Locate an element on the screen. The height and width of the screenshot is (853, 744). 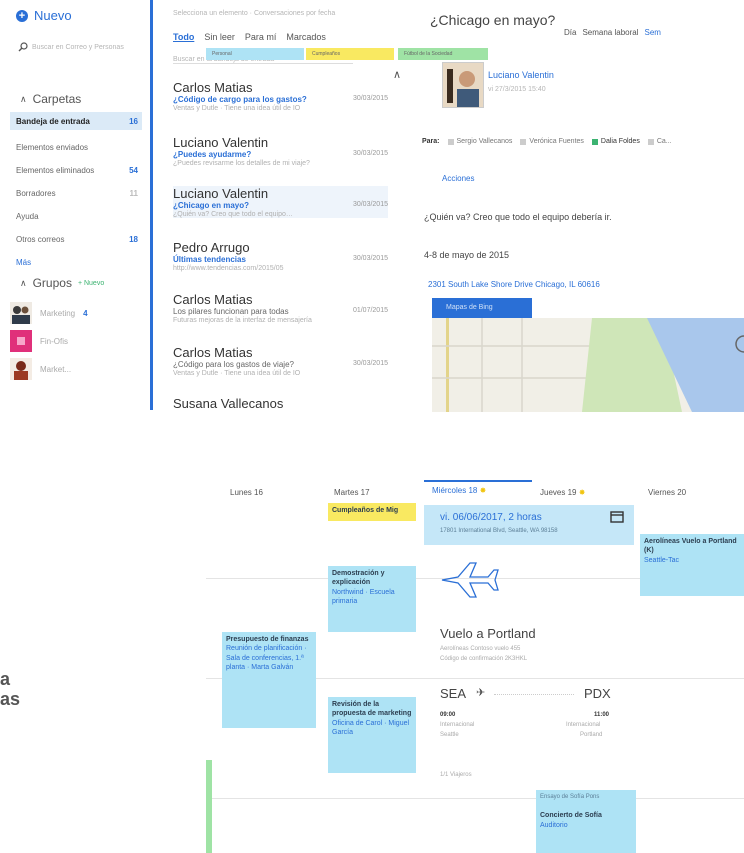
group-photo-icon is located at coordinates (21, 313).